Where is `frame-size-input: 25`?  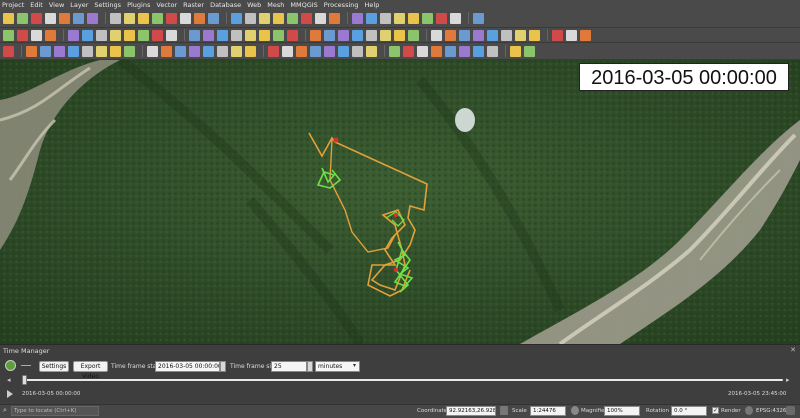 frame-size-input: 25 is located at coordinates (289, 366).